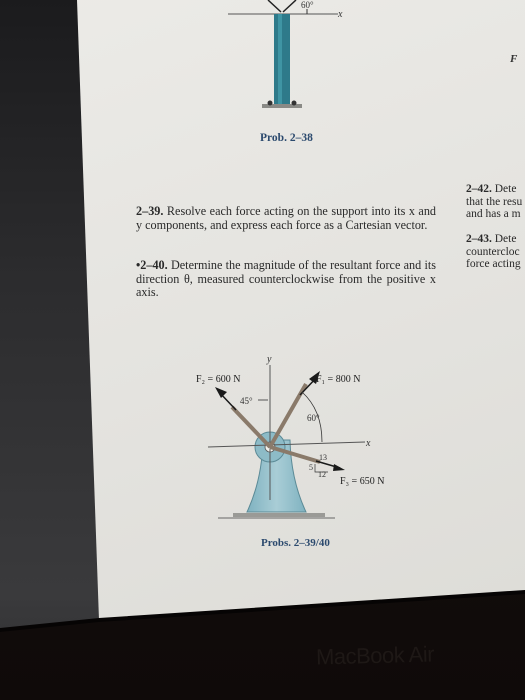 The image size is (525, 700). What do you see at coordinates (246, 401) in the screenshot?
I see `force-f2-angle: 45°` at bounding box center [246, 401].